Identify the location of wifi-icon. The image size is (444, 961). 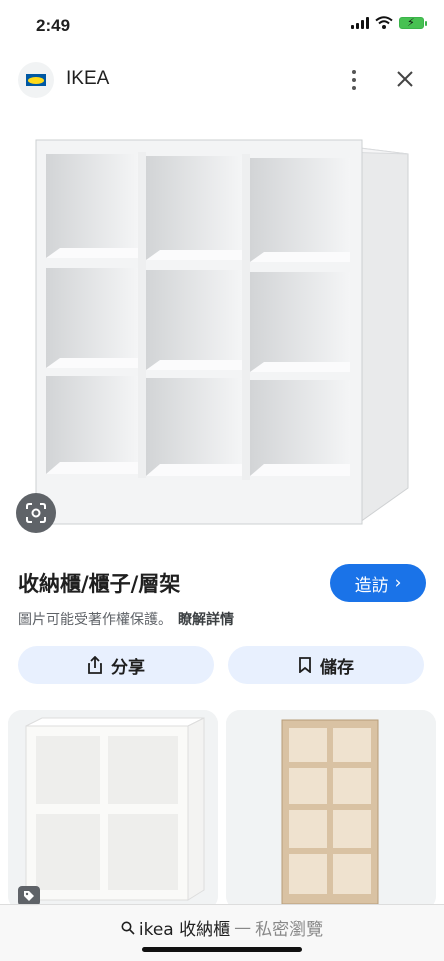
(384, 22).